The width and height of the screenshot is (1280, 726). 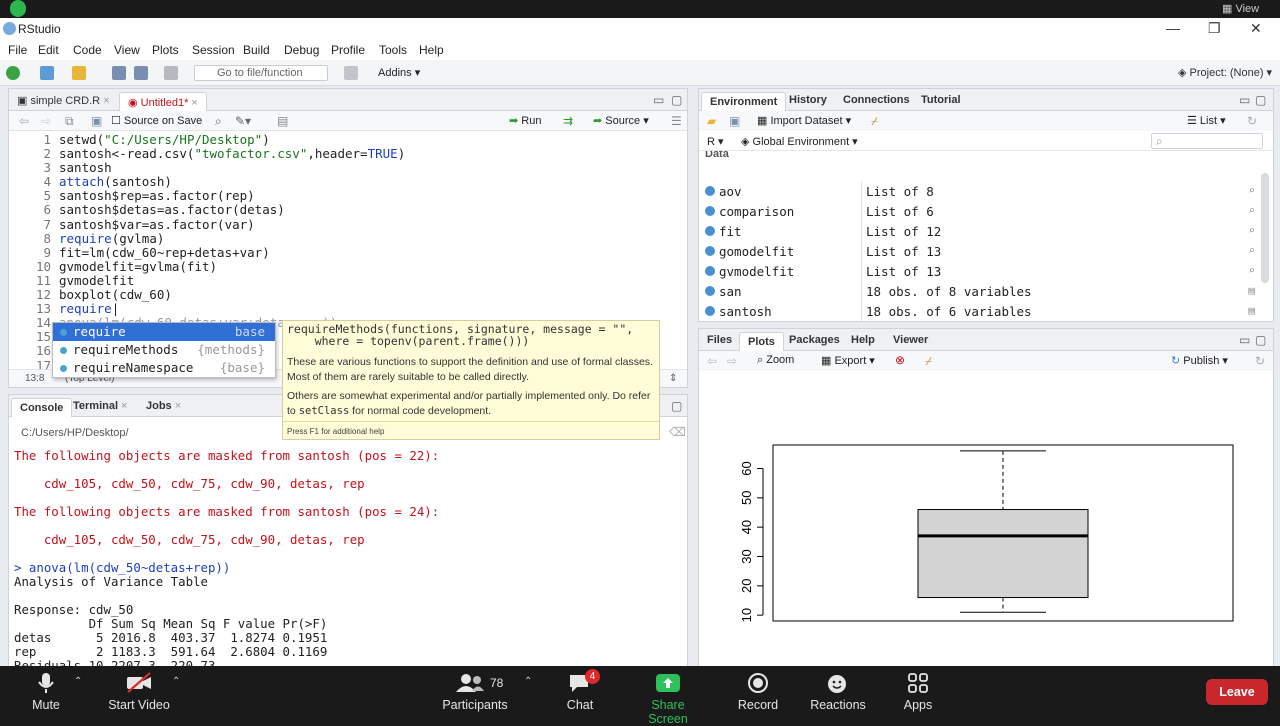 I want to click on env-row: san 18 obs. of 8 variables ▤, so click(x=981, y=291).